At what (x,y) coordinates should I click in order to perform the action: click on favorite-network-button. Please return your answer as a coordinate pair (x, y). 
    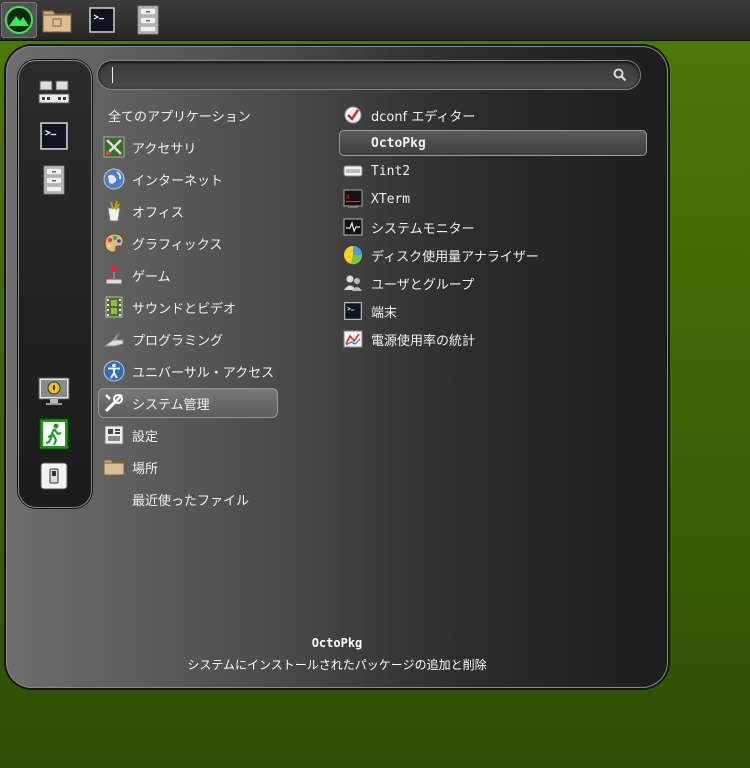
    Looking at the image, I should click on (54, 92).